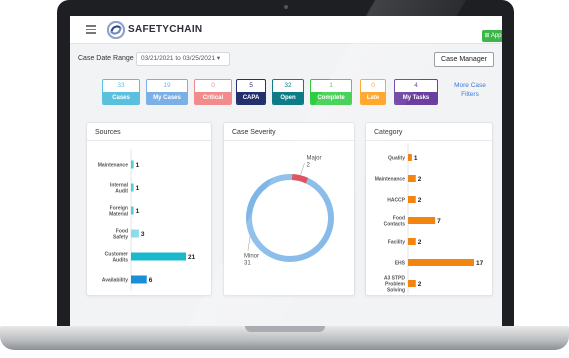 The height and width of the screenshot is (358, 569). Describe the element at coordinates (119, 211) in the screenshot. I see `bar-category-label: Foreign Material` at that location.